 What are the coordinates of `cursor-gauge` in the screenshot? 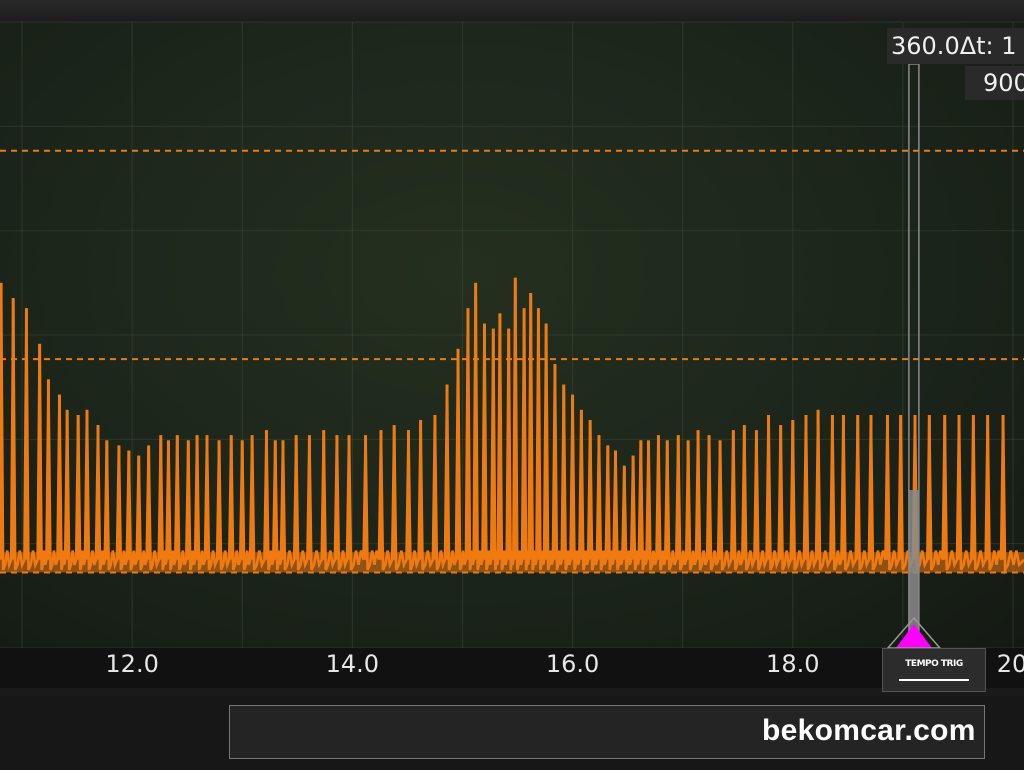 It's located at (913, 560).